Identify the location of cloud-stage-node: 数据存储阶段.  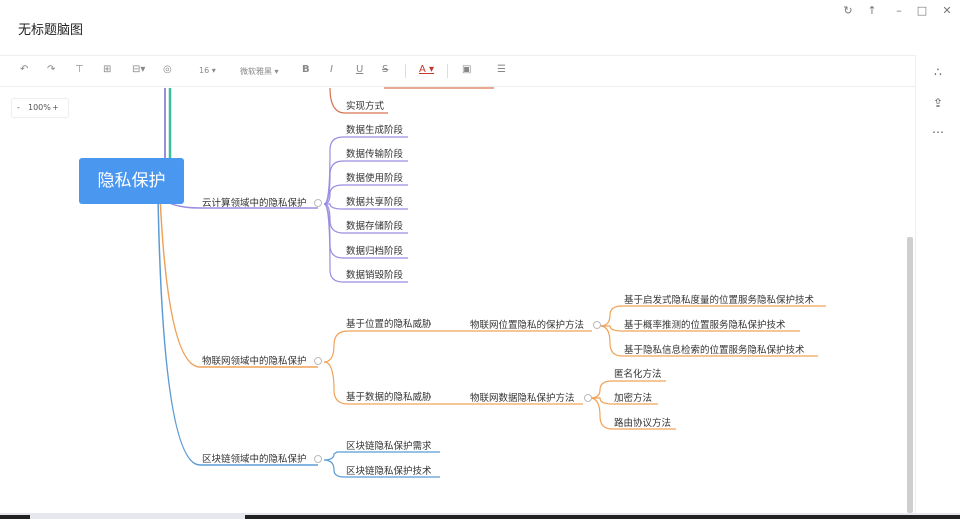
(374, 227).